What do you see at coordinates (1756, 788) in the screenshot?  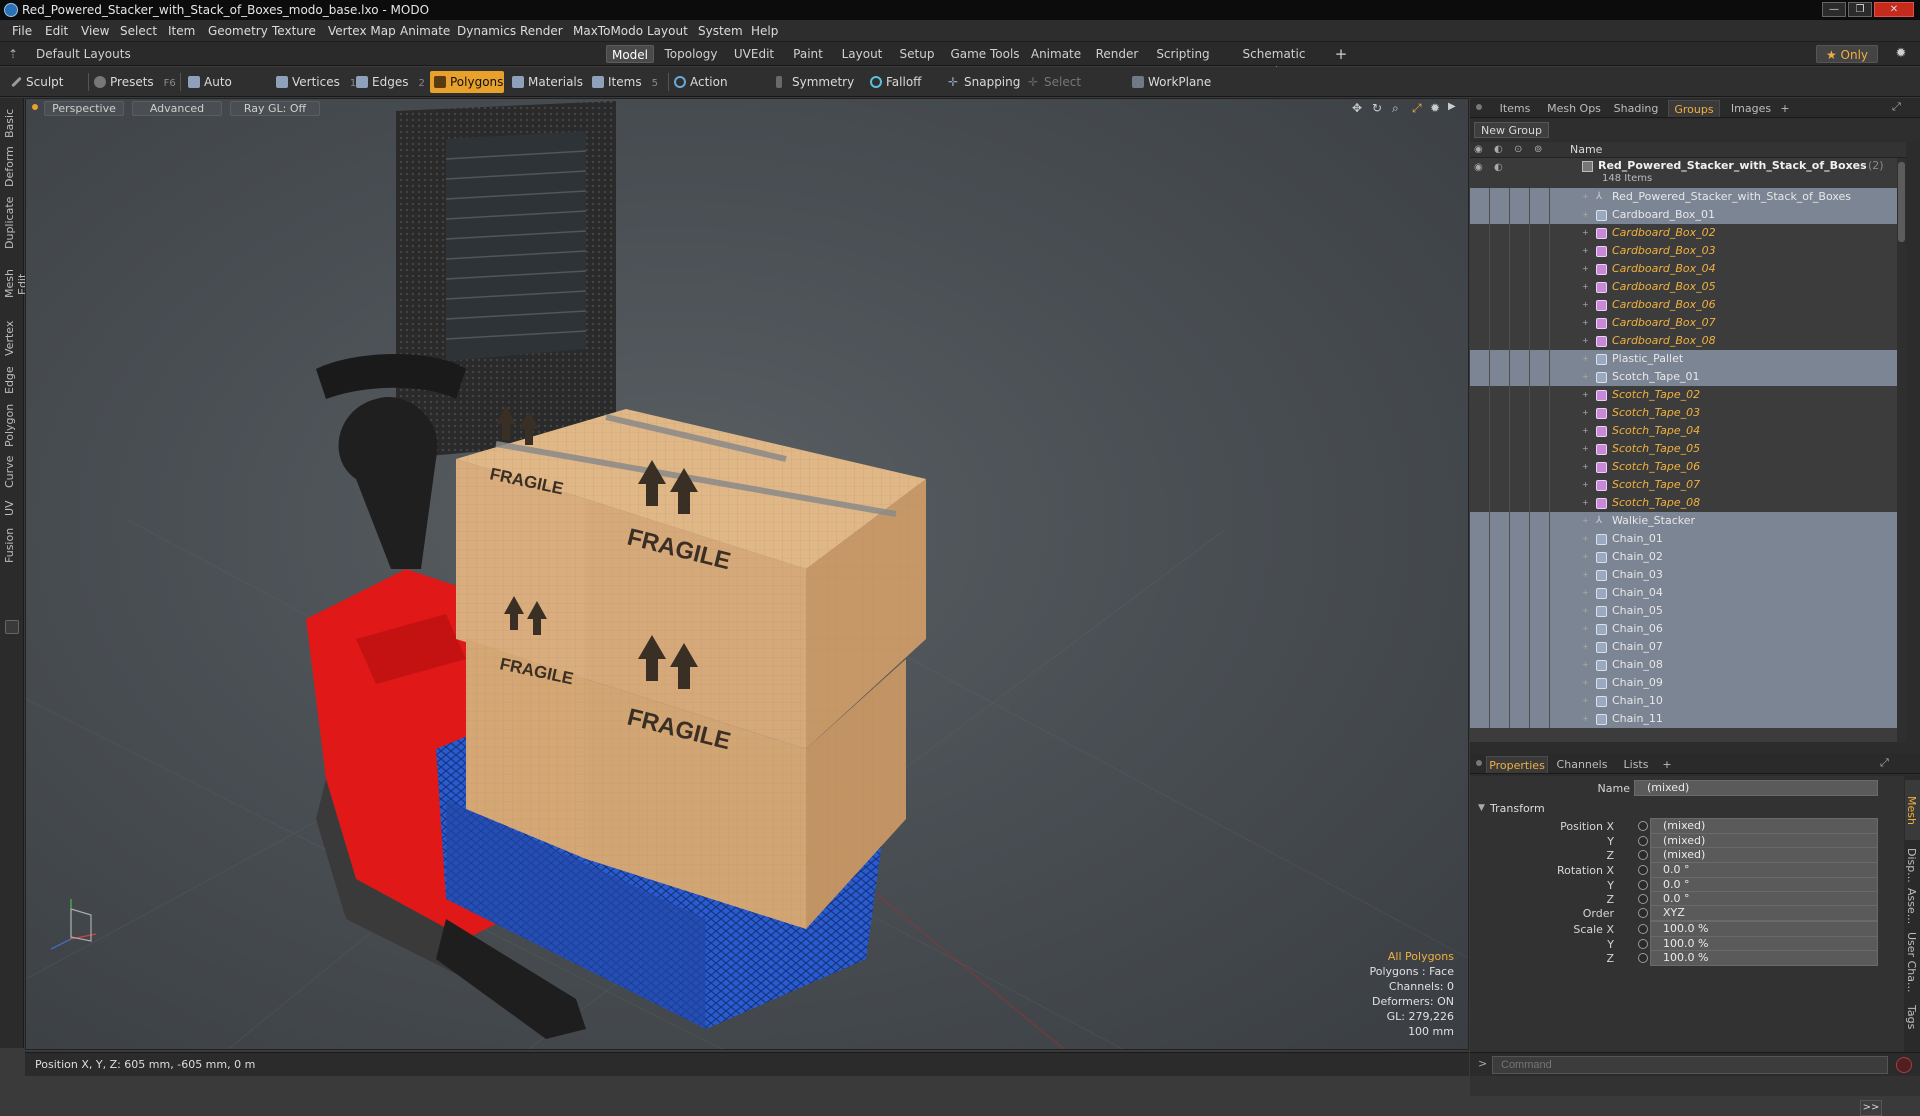 I see `name-field: (mixed)` at bounding box center [1756, 788].